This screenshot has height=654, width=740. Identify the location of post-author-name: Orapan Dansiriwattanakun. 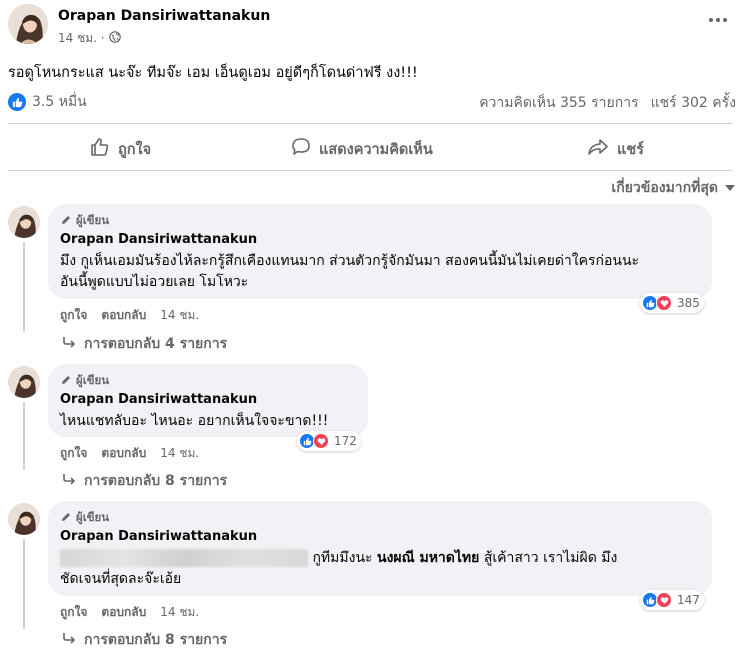
(164, 16).